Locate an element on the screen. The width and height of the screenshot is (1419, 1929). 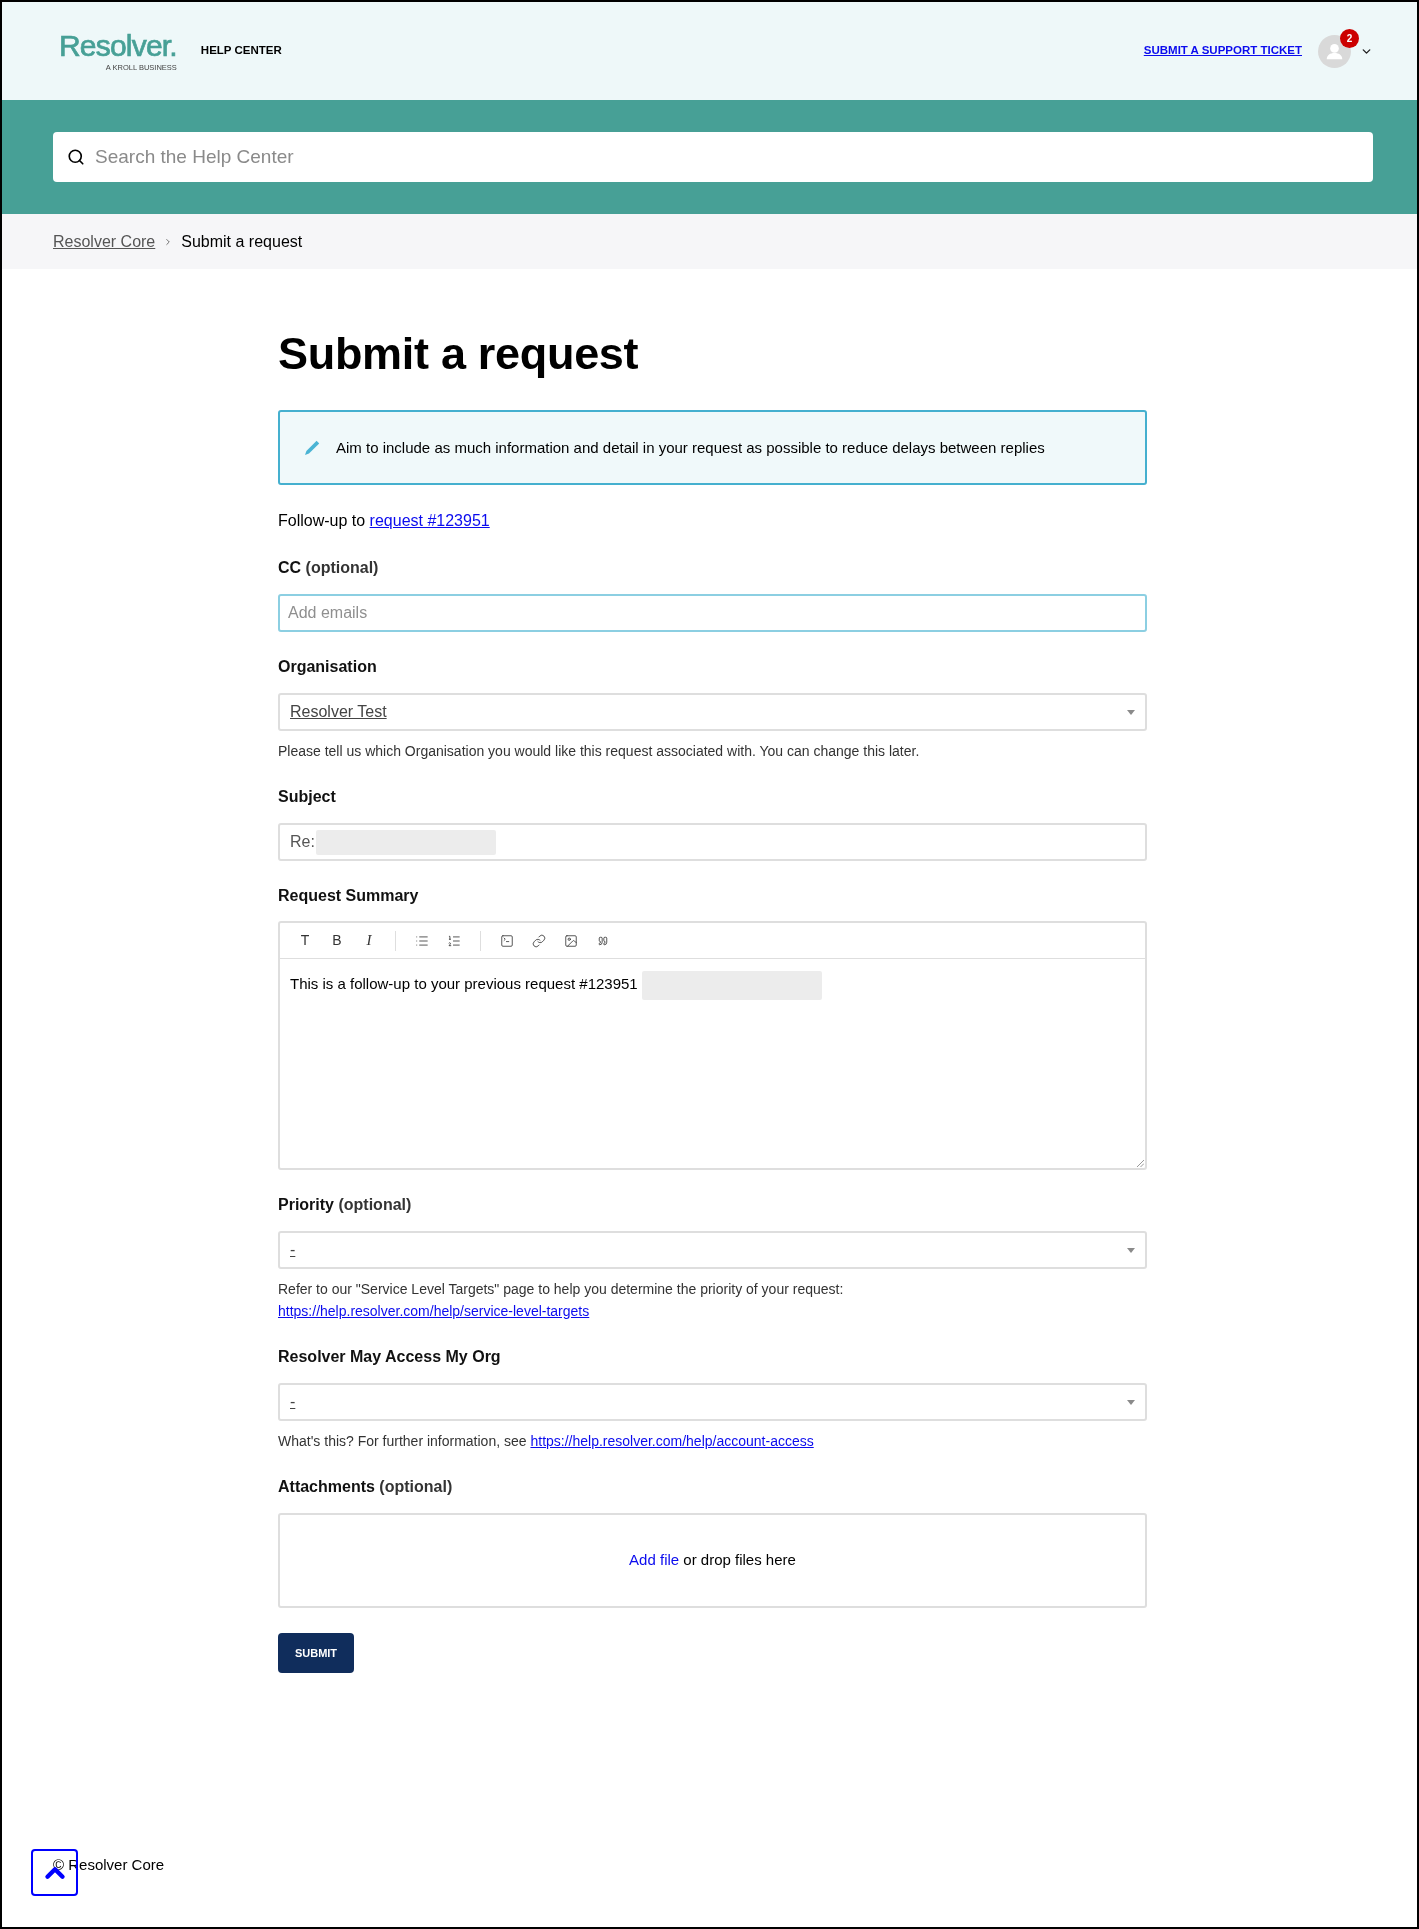
pencil-icon is located at coordinates (312, 447).